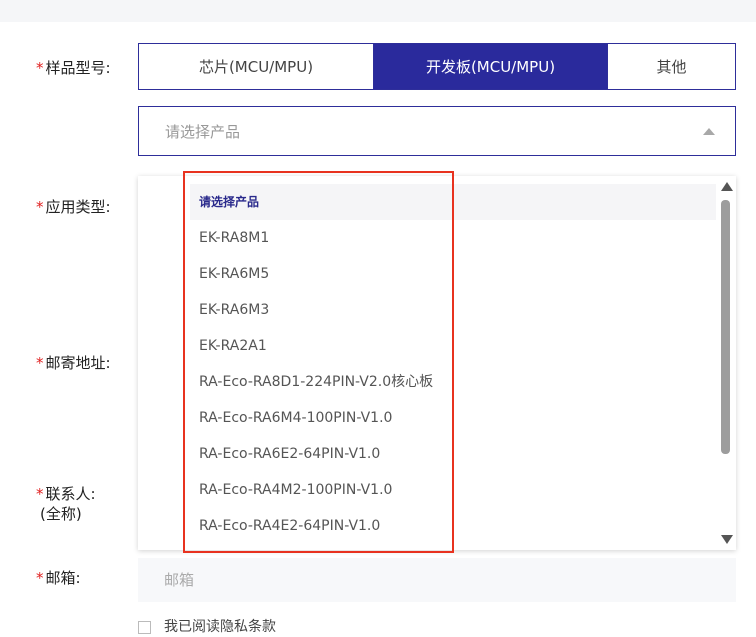  What do you see at coordinates (453, 526) in the screenshot?
I see `dropdown-option: RA-Eco-RA4E2-64PIN-V1.0` at bounding box center [453, 526].